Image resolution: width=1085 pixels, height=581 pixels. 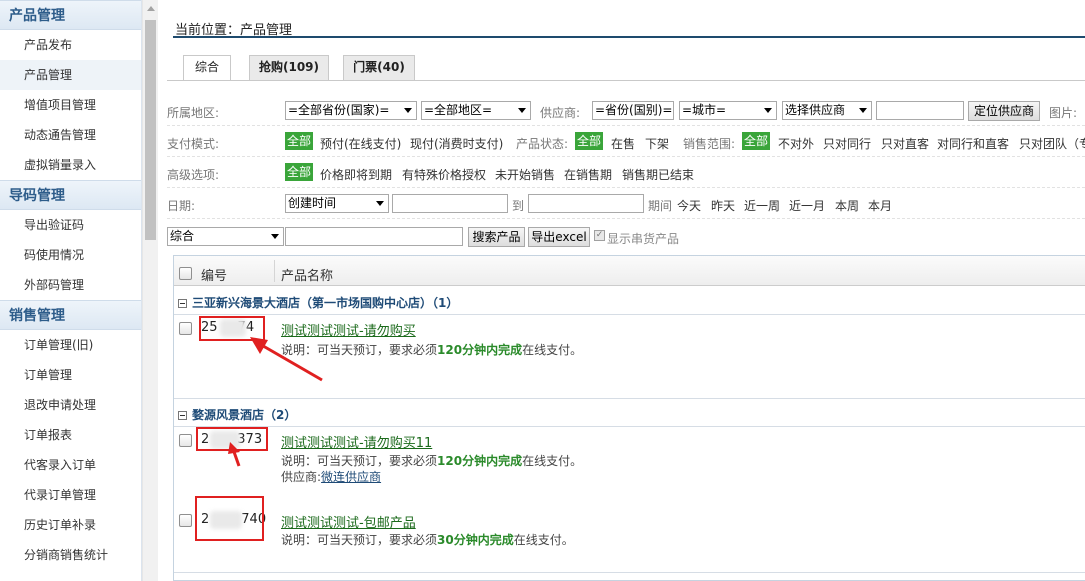 I want to click on scope-group-option: 只对团队（专, so click(x=1052, y=143).